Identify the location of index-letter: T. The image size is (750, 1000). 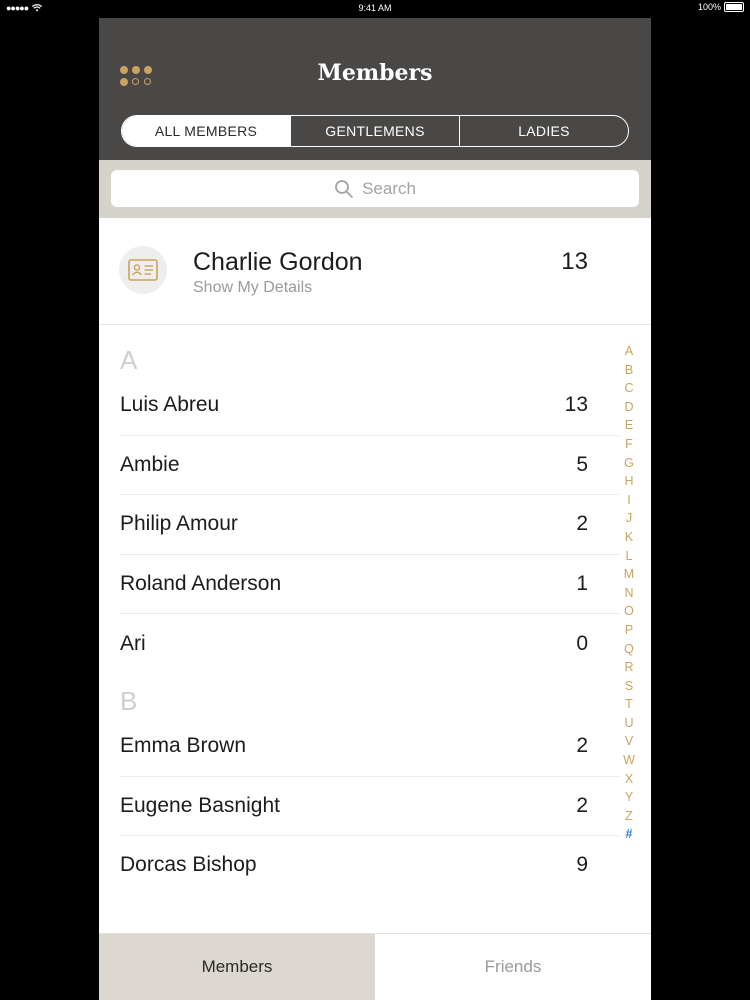
(629, 704).